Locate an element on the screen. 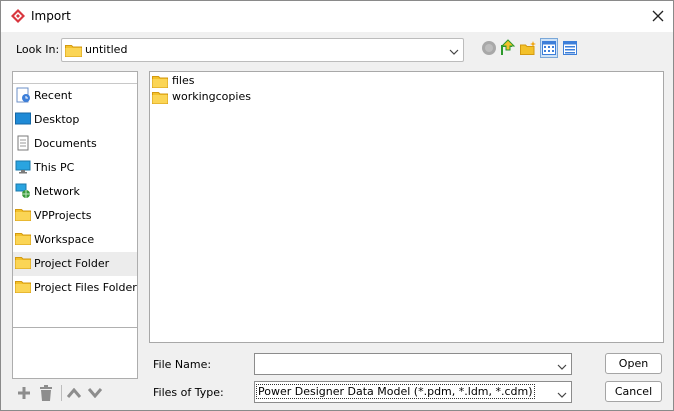 This screenshot has width=674, height=411. place-recent: Recent is located at coordinates (75, 96).